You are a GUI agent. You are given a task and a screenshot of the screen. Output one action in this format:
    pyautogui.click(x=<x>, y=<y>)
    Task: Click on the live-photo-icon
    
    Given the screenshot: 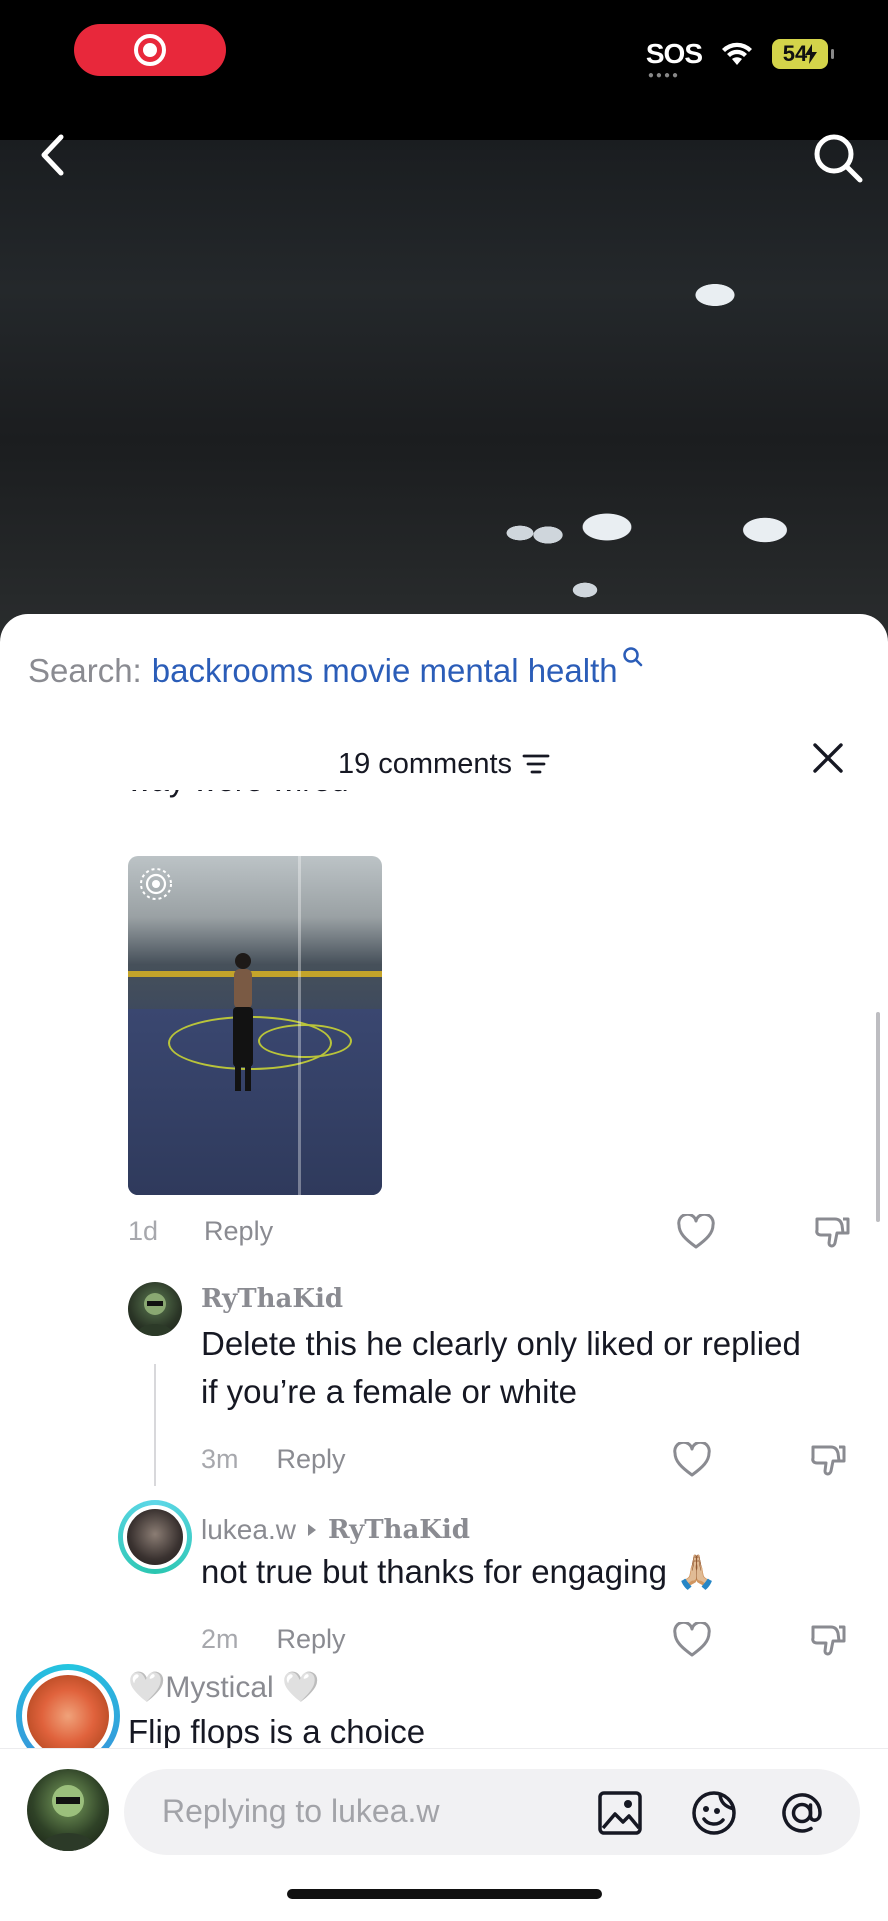 What is the action you would take?
    pyautogui.click(x=156, y=884)
    